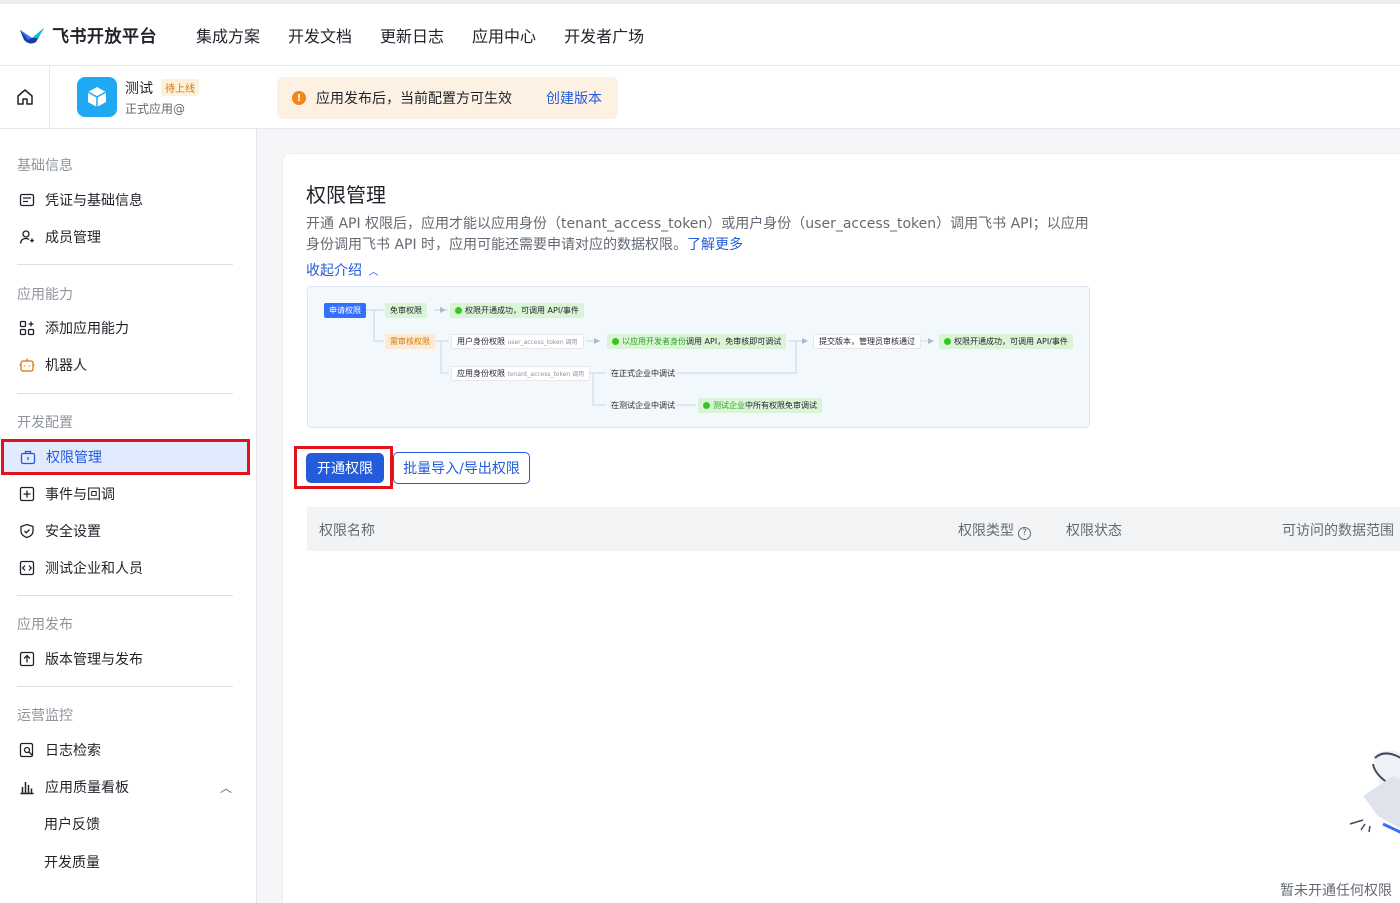 The width and height of the screenshot is (1400, 903). Describe the element at coordinates (125, 824) in the screenshot. I see `sidebar-item-feedback: 用户反馈` at that location.